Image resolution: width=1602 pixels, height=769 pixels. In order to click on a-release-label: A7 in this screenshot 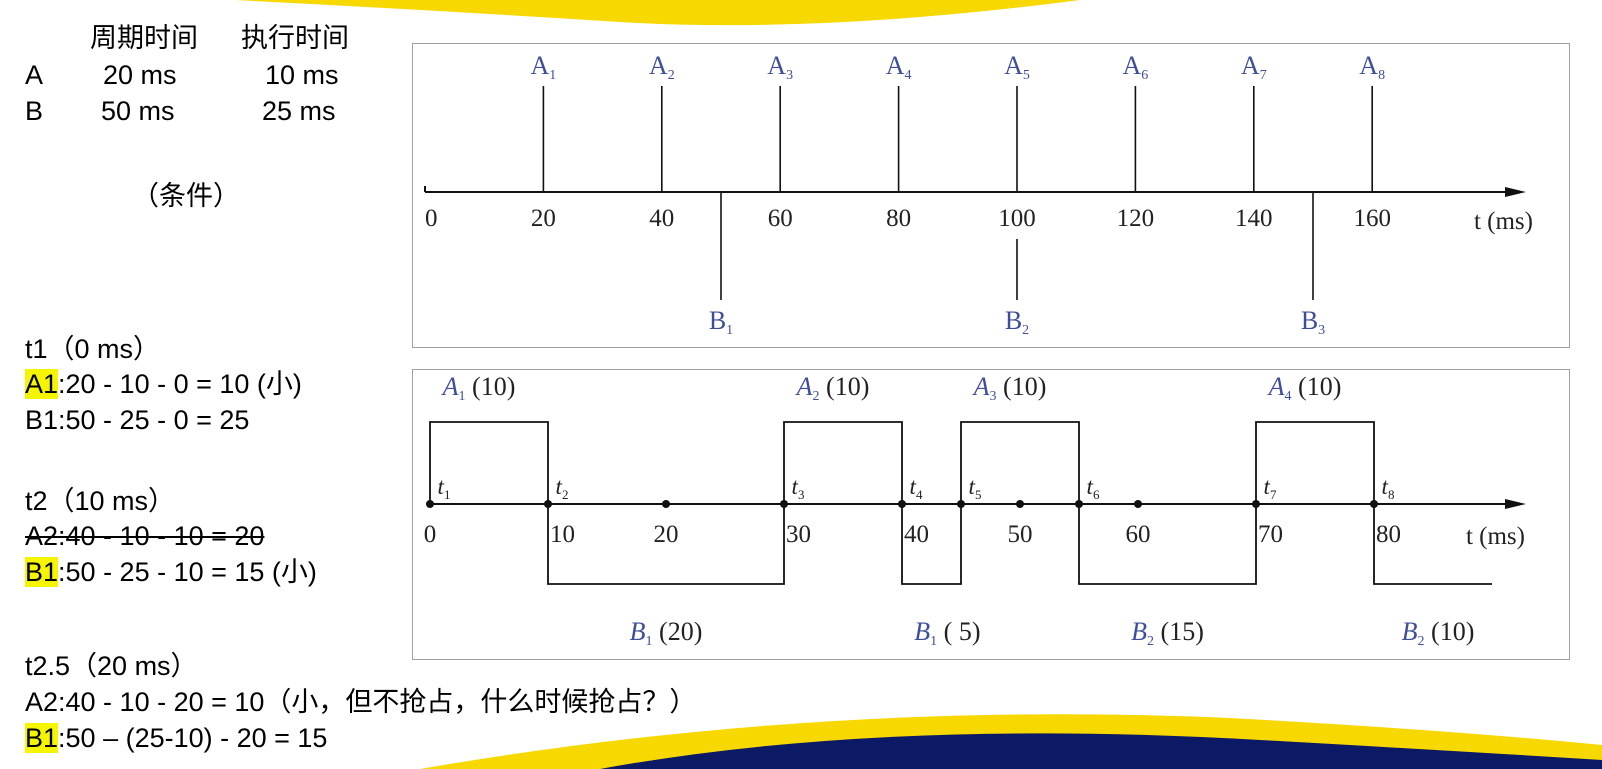, I will do `click(1254, 67)`.